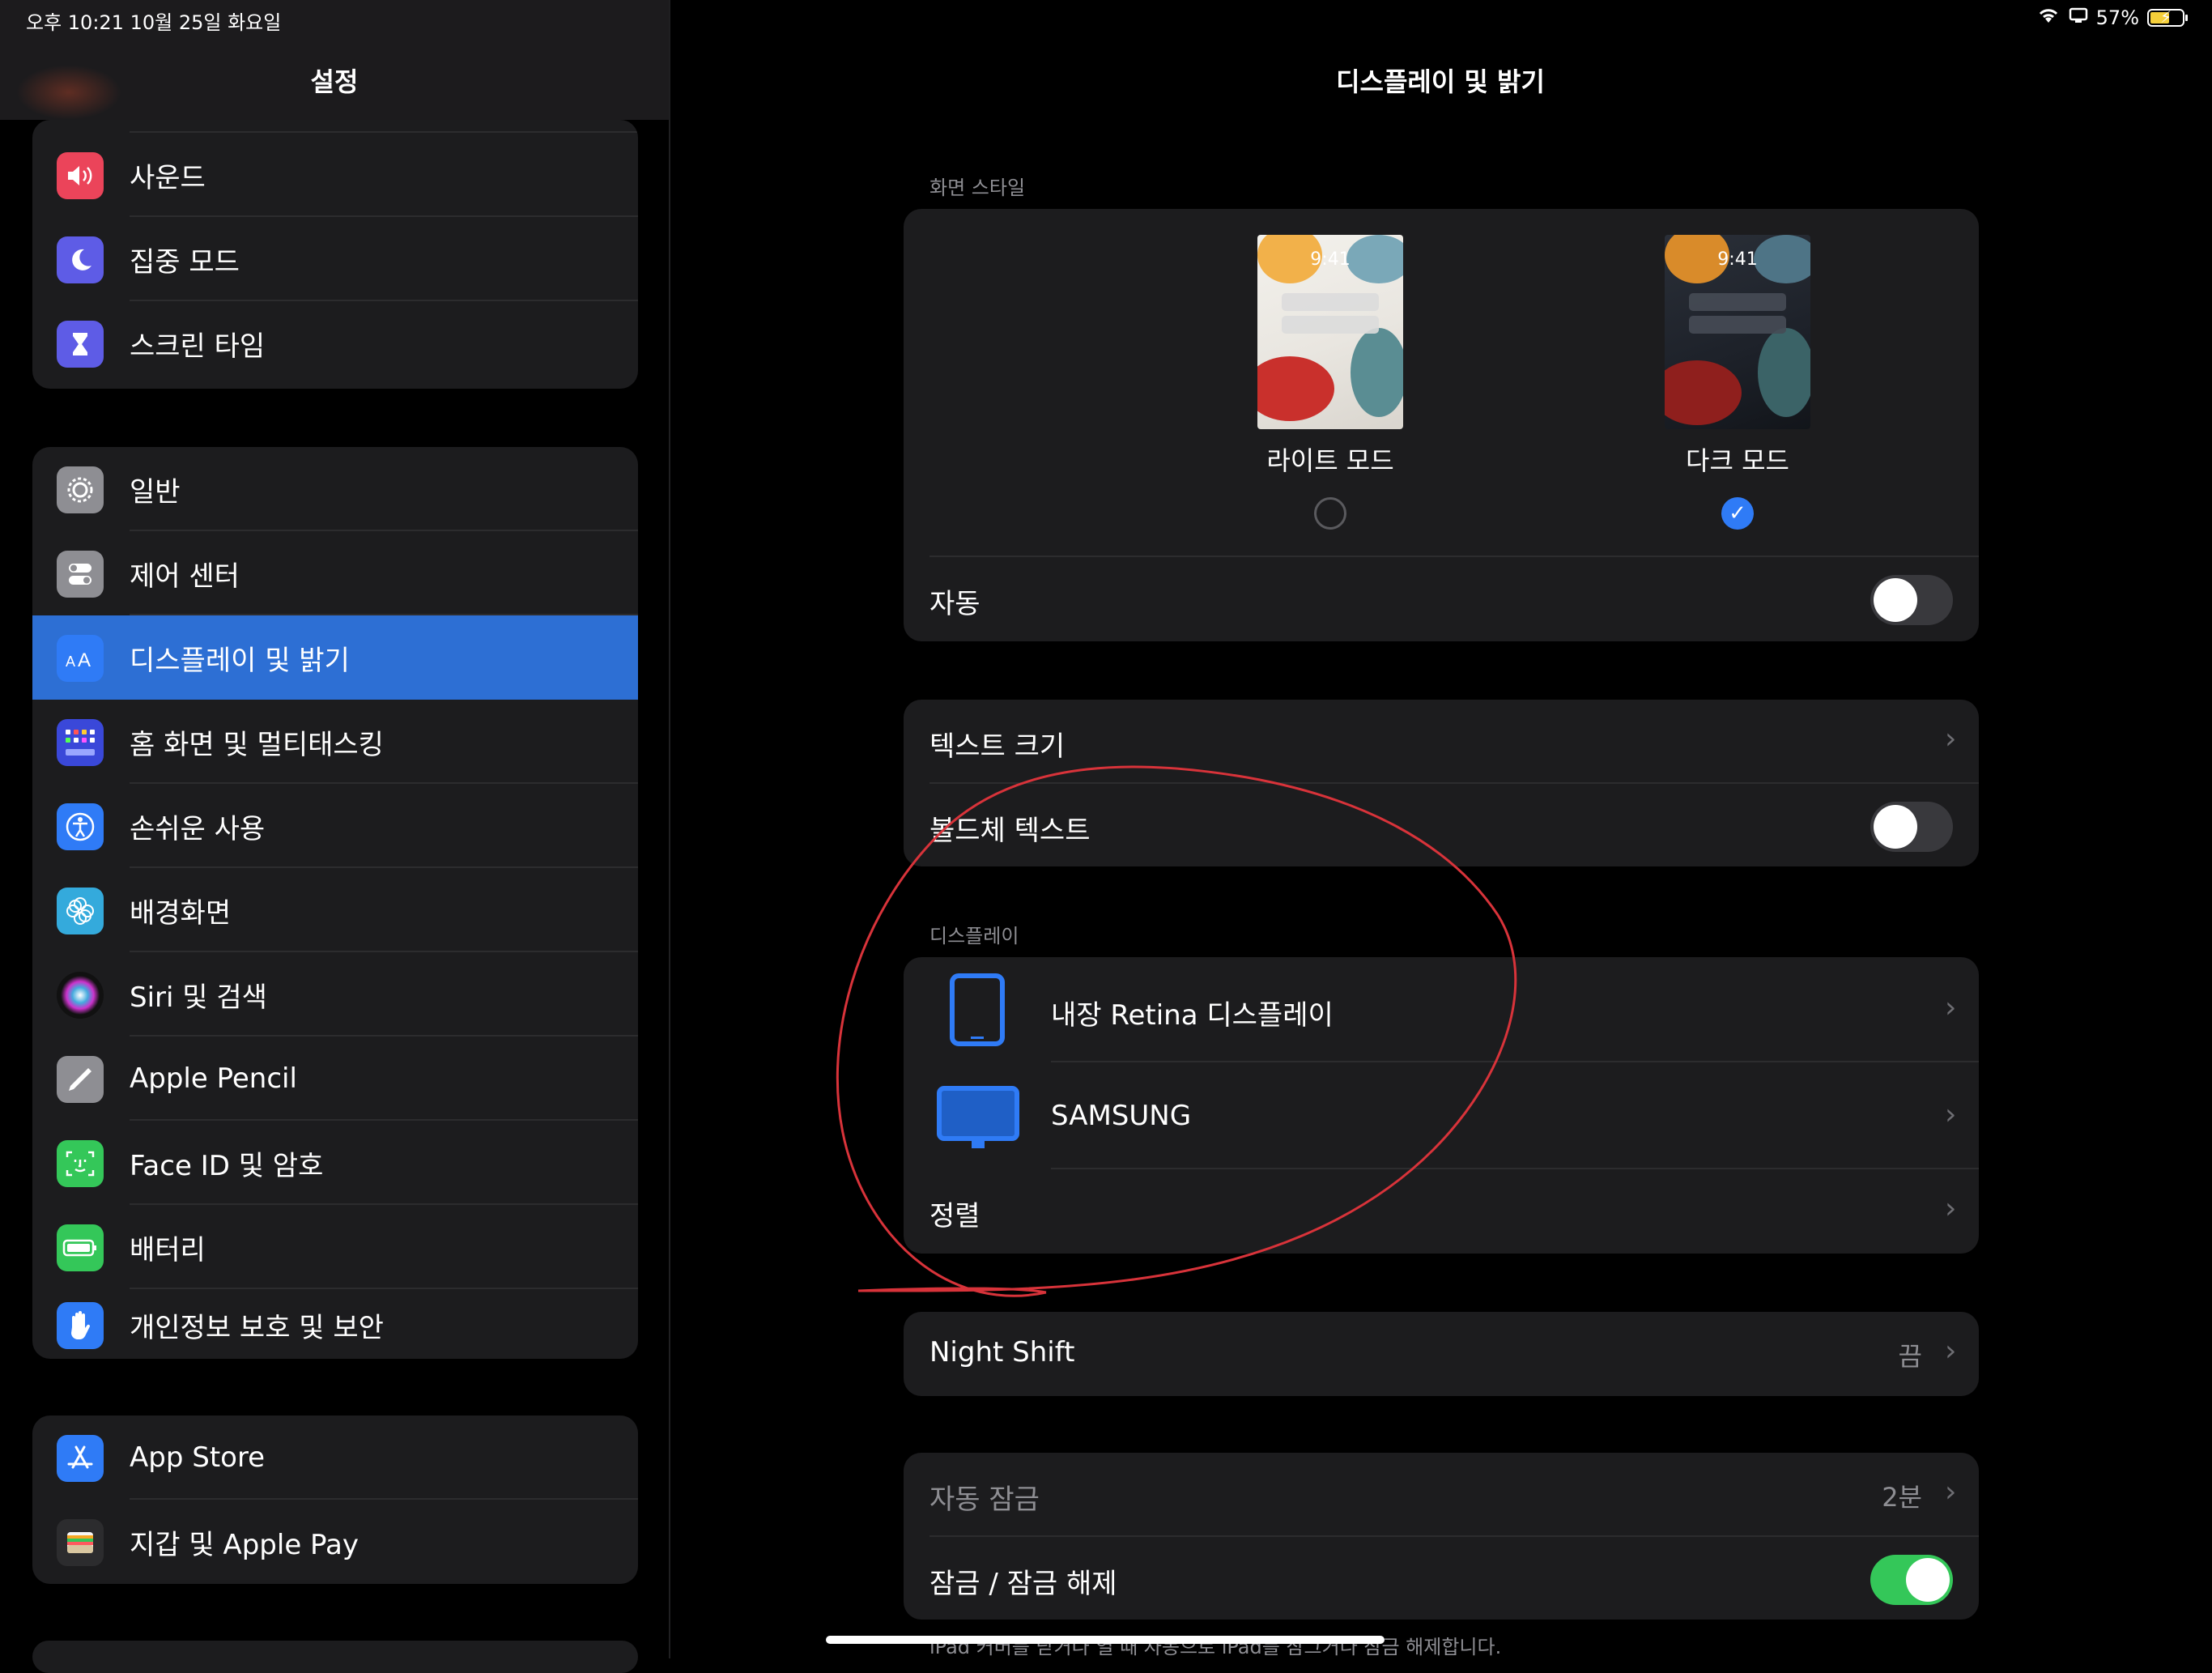 The width and height of the screenshot is (2212, 1673). I want to click on sidebar-item-focus: 집중 모드, so click(335, 259).